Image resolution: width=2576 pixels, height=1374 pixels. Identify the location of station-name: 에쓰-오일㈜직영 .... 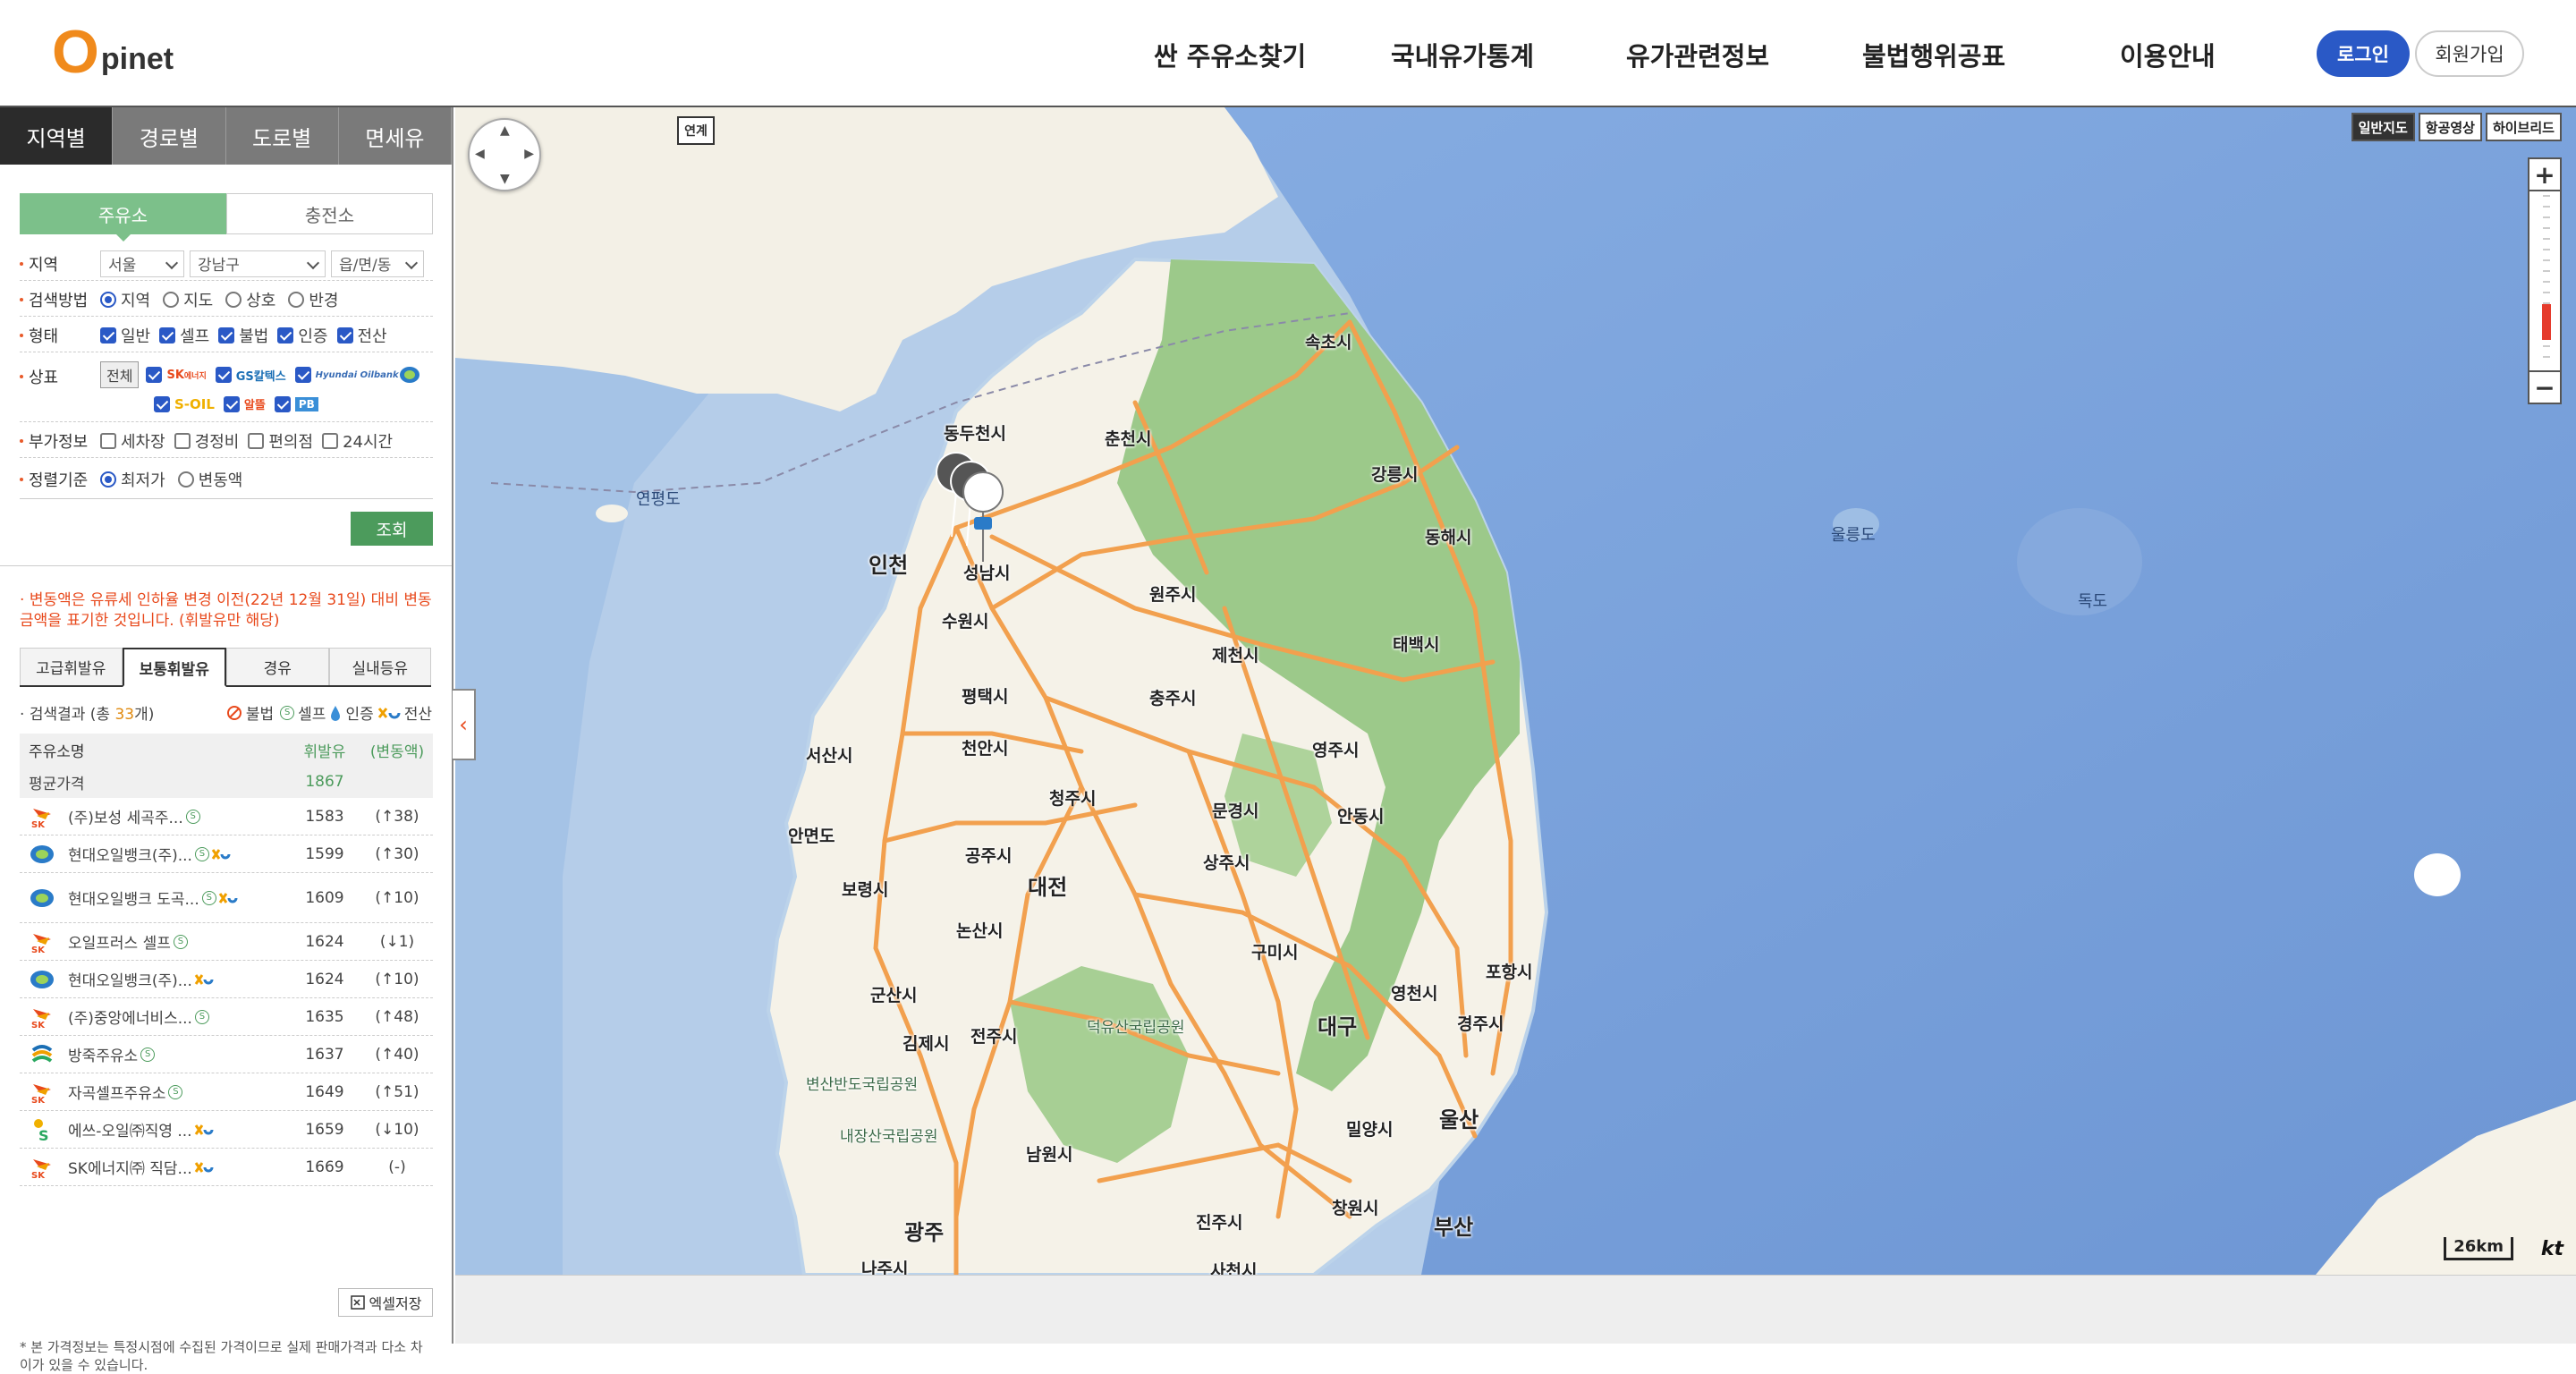
(130, 1129).